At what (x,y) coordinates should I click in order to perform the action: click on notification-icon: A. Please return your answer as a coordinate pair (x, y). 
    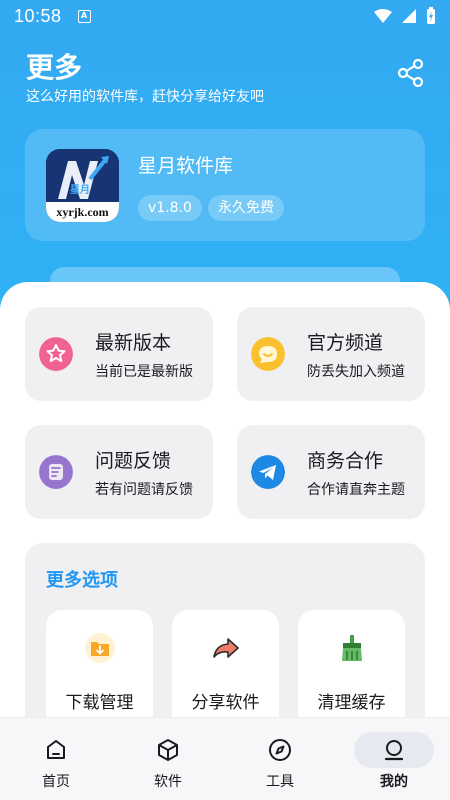
    Looking at the image, I should click on (84, 16).